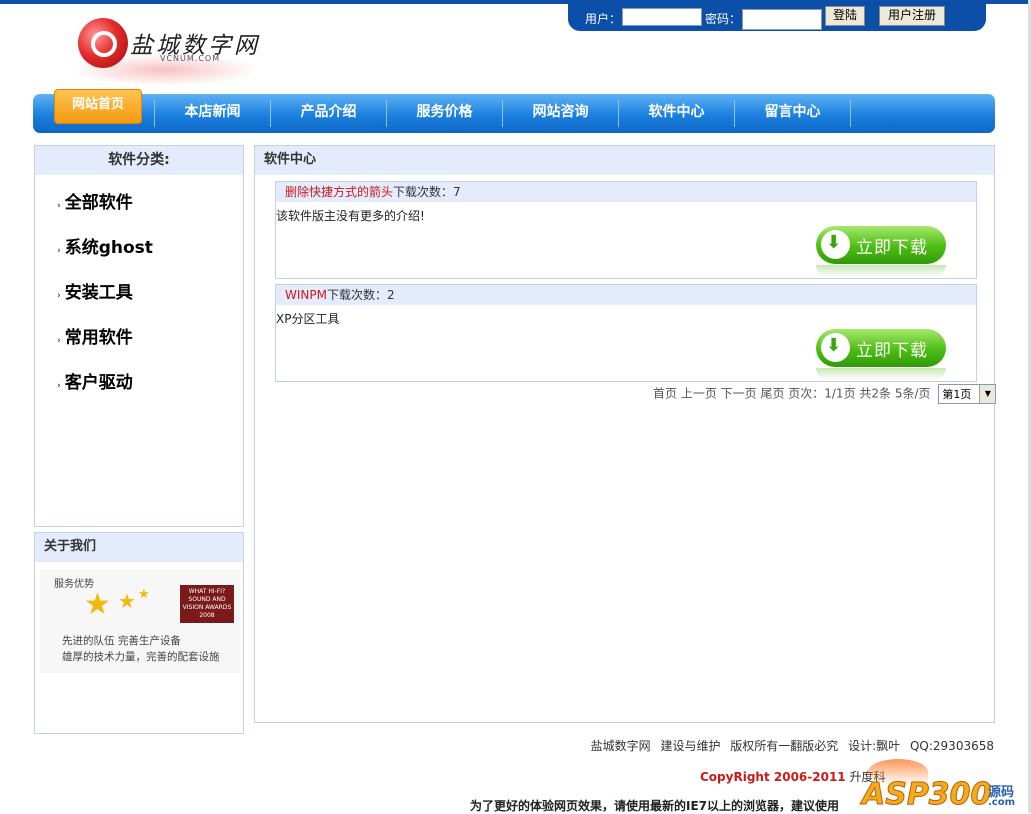 The height and width of the screenshot is (814, 1031). What do you see at coordinates (139, 548) in the screenshot?
I see `about-title: 关于我们` at bounding box center [139, 548].